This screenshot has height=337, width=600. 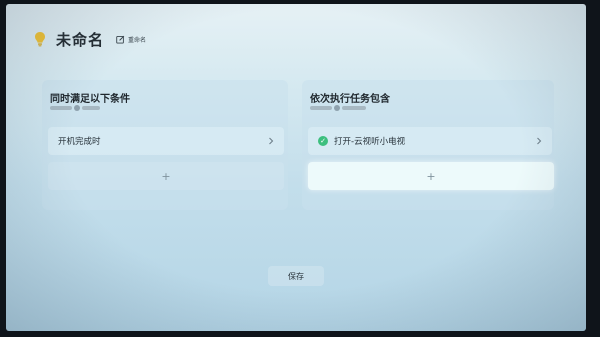 What do you see at coordinates (323, 141) in the screenshot?
I see `app-check-icon: ✓` at bounding box center [323, 141].